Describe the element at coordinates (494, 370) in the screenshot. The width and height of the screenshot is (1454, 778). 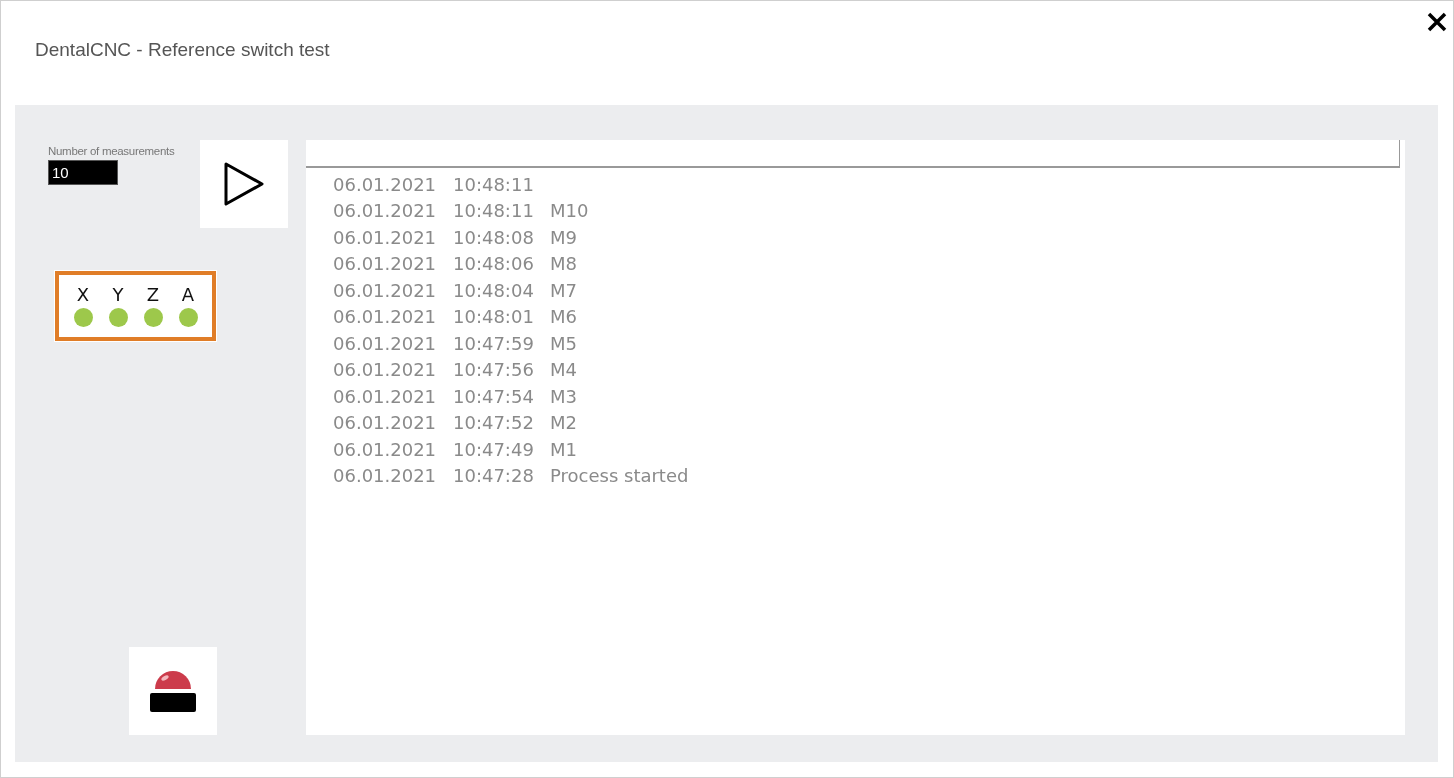
I see `log-time: 10:47:56` at that location.